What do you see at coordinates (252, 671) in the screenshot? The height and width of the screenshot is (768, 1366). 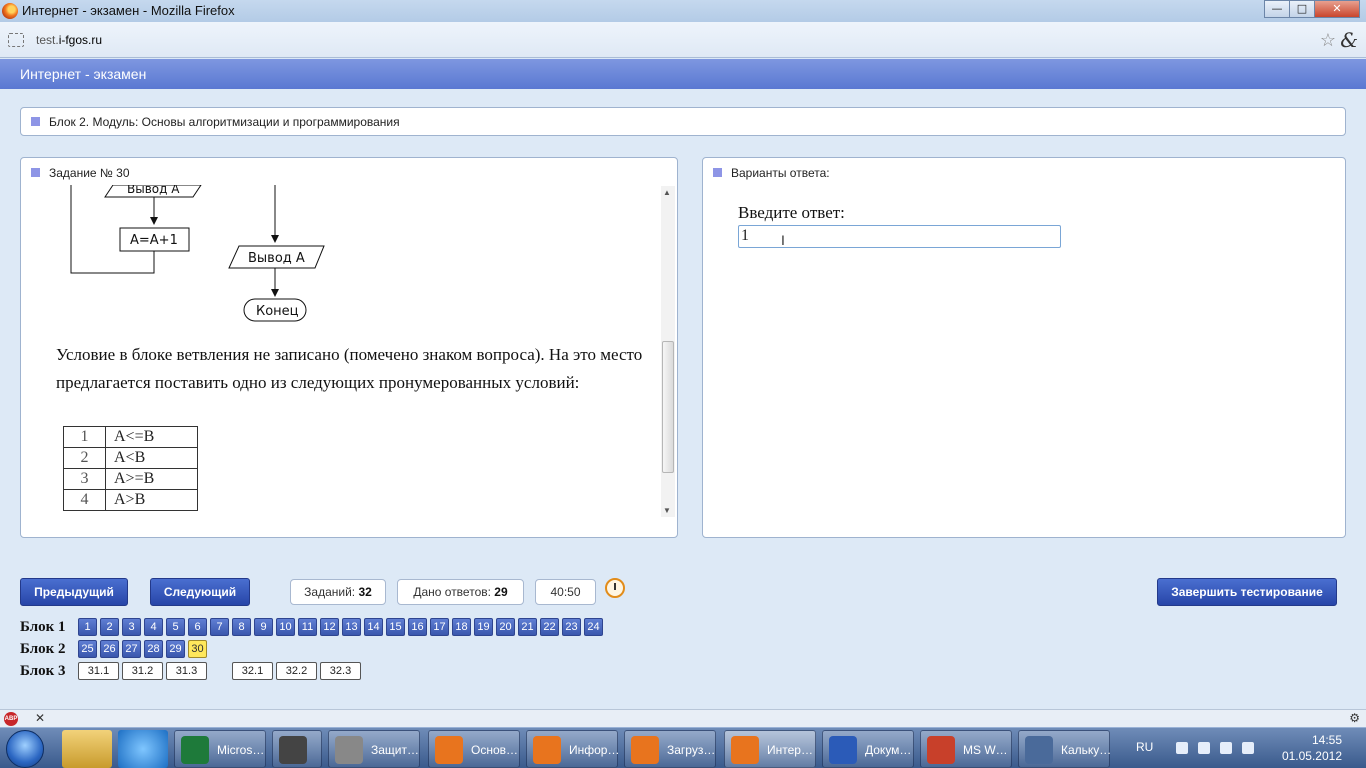 I see `question-button: 32.1` at bounding box center [252, 671].